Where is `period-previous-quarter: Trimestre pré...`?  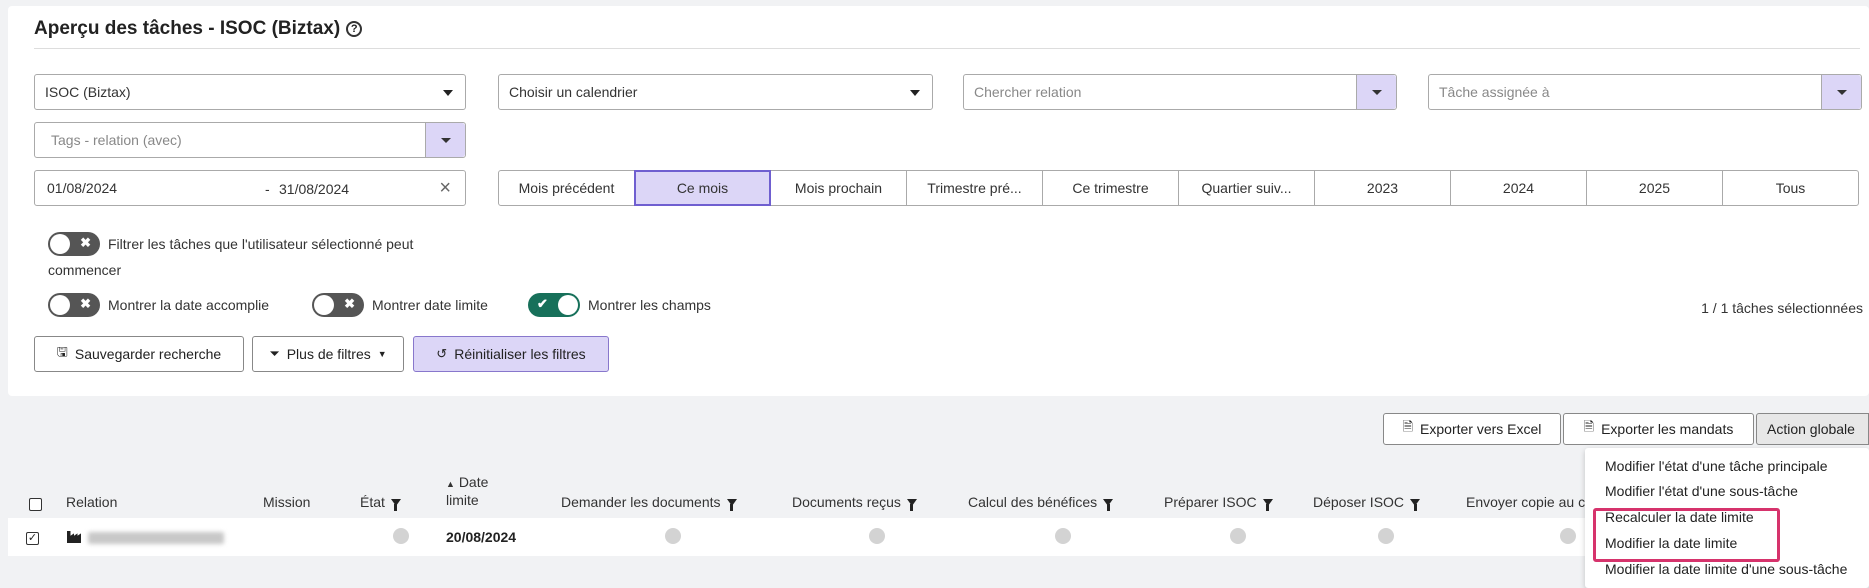
period-previous-quarter: Trimestre pré... is located at coordinates (974, 188).